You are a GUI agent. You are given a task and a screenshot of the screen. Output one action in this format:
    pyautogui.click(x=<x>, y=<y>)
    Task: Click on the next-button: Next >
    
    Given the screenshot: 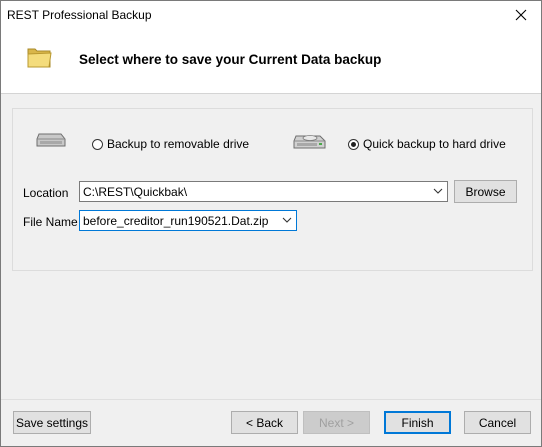 What is the action you would take?
    pyautogui.click(x=336, y=422)
    